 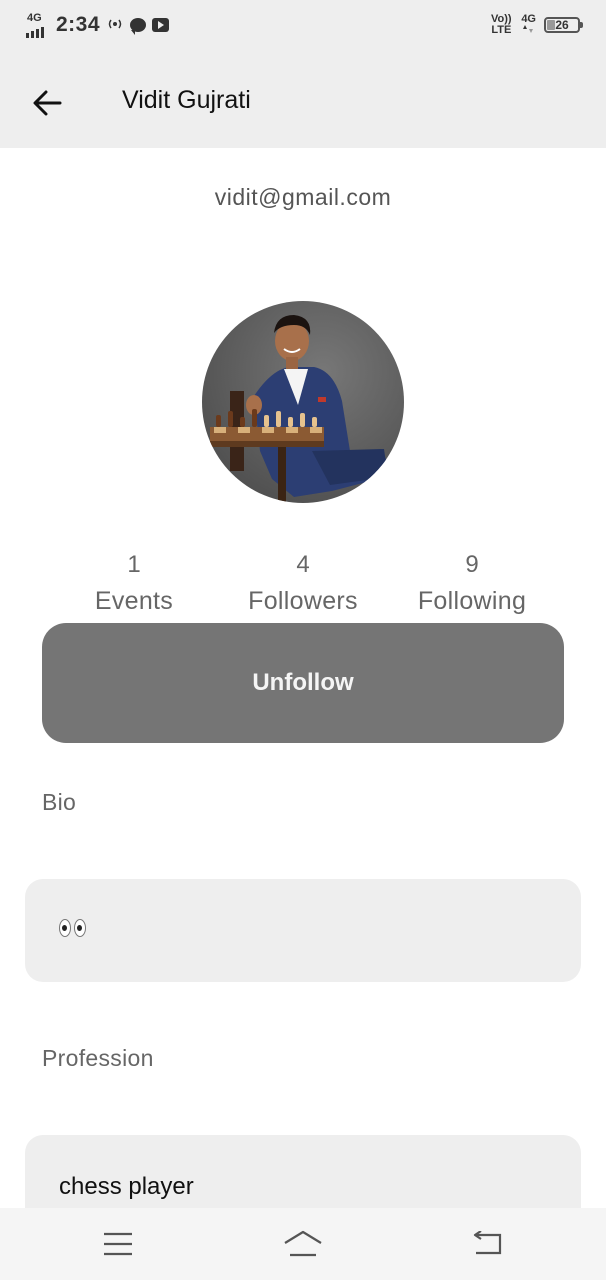 What do you see at coordinates (161, 25) in the screenshot?
I see `youtube-icon` at bounding box center [161, 25].